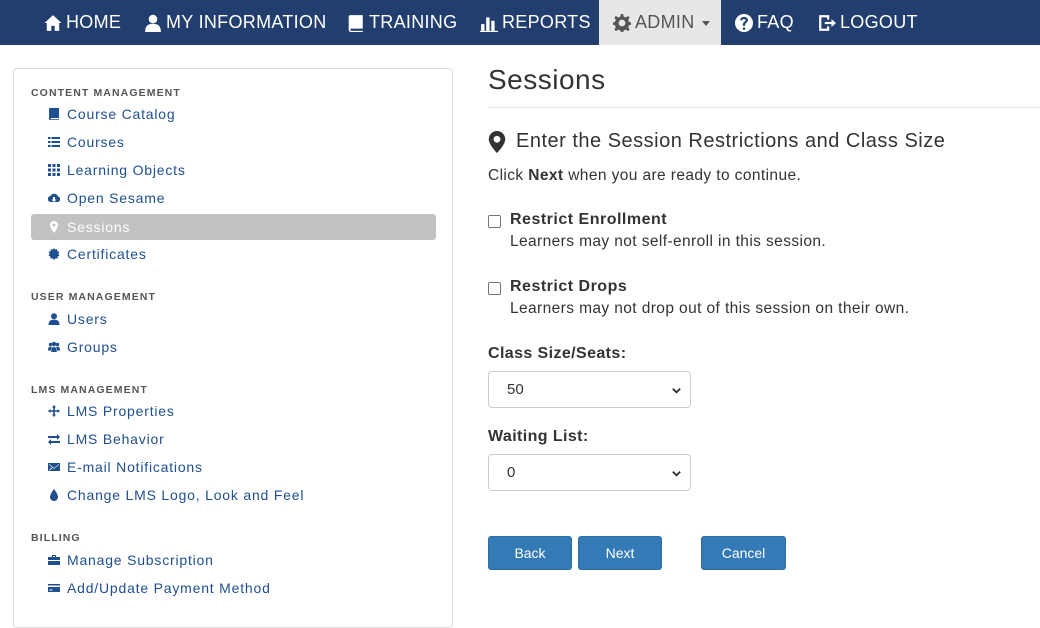 This screenshot has width=1040, height=628. What do you see at coordinates (54, 411) in the screenshot?
I see `move-icon` at bounding box center [54, 411].